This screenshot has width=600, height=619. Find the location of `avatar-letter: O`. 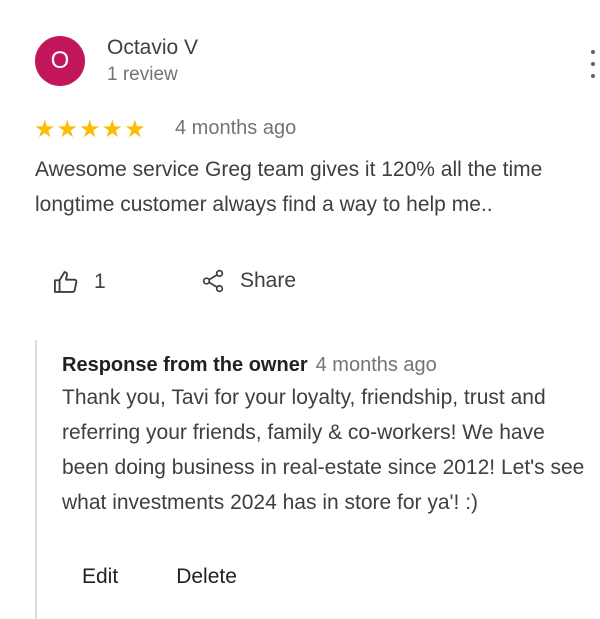

avatar-letter: O is located at coordinates (60, 60).